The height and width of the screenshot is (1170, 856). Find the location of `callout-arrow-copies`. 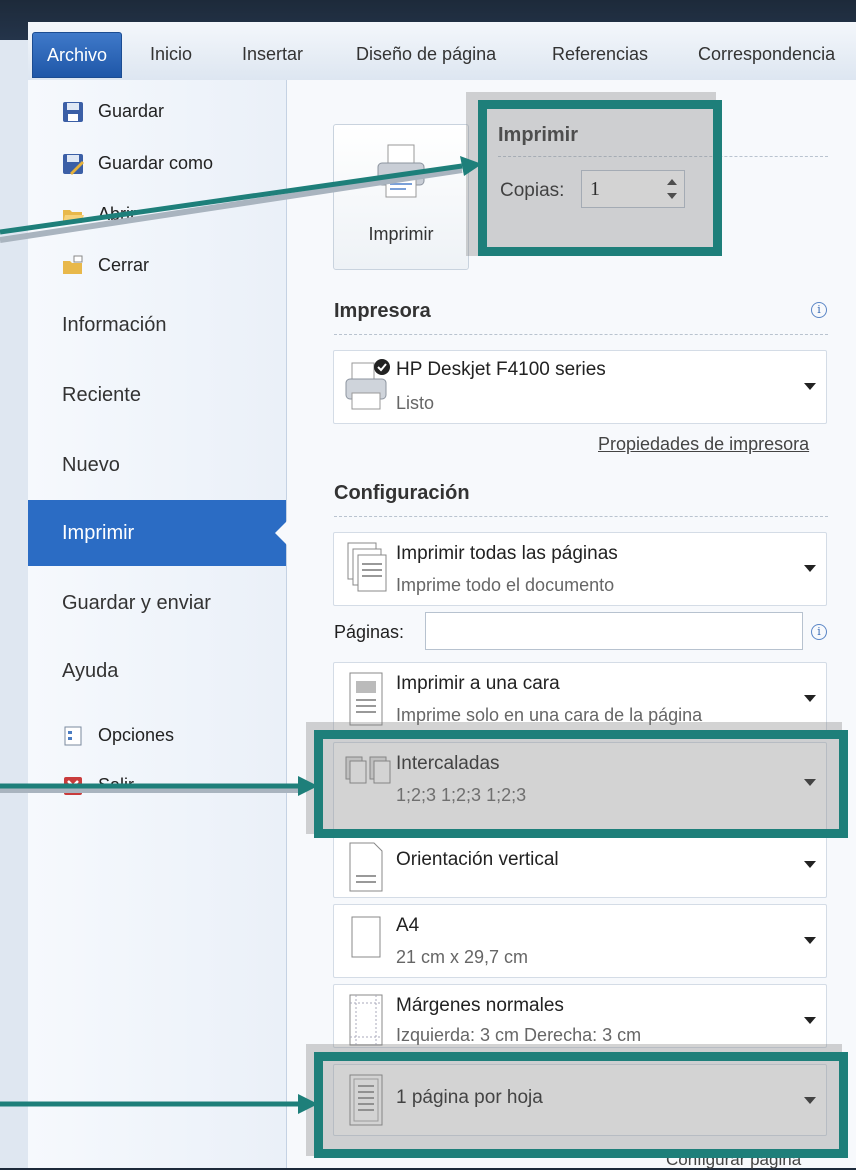

callout-arrow-copies is located at coordinates (231, 199).